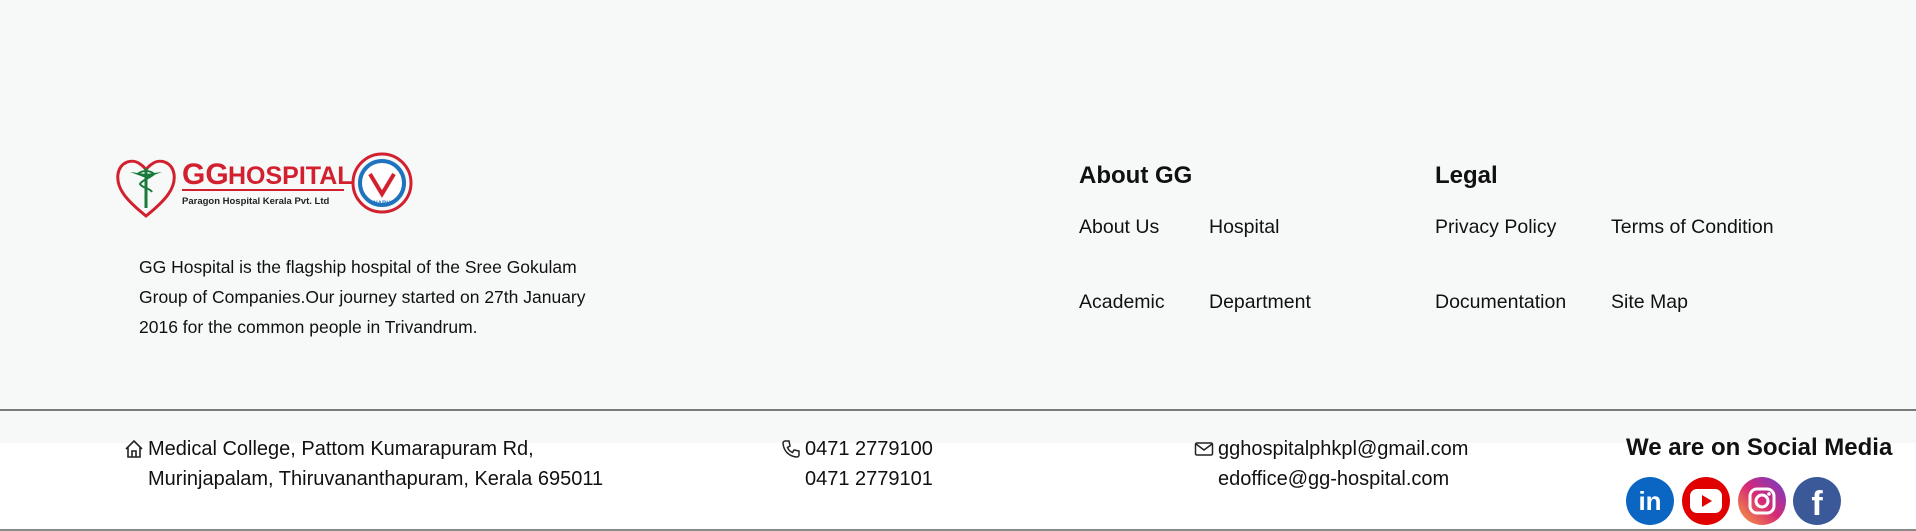 This screenshot has width=1916, height=531. What do you see at coordinates (290, 176) in the screenshot?
I see `svg-text: HOSPITAL` at bounding box center [290, 176].